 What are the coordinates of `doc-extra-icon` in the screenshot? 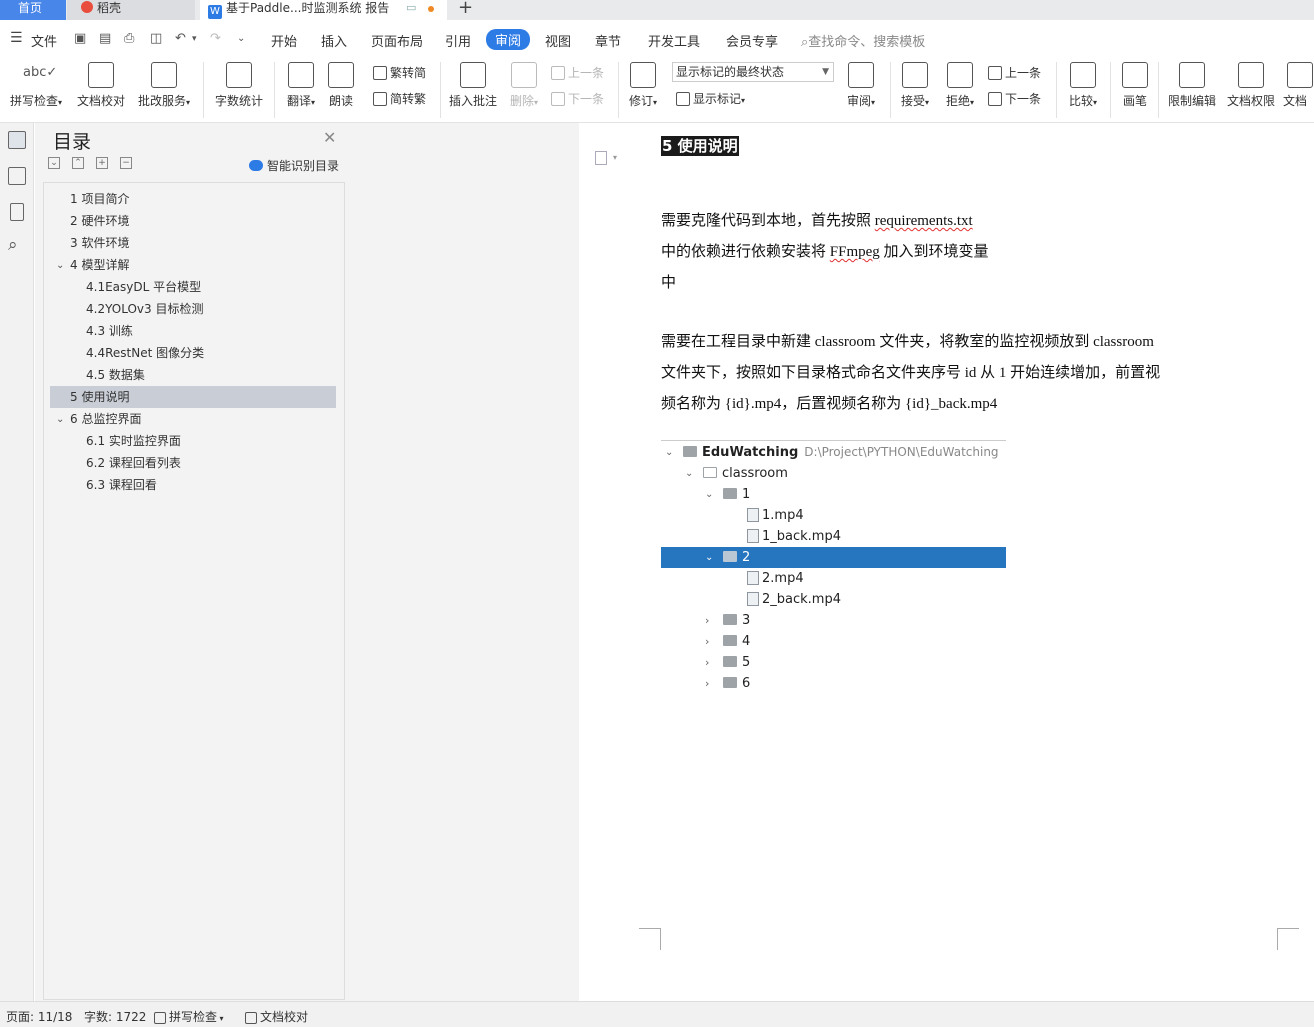 It's located at (1300, 75).